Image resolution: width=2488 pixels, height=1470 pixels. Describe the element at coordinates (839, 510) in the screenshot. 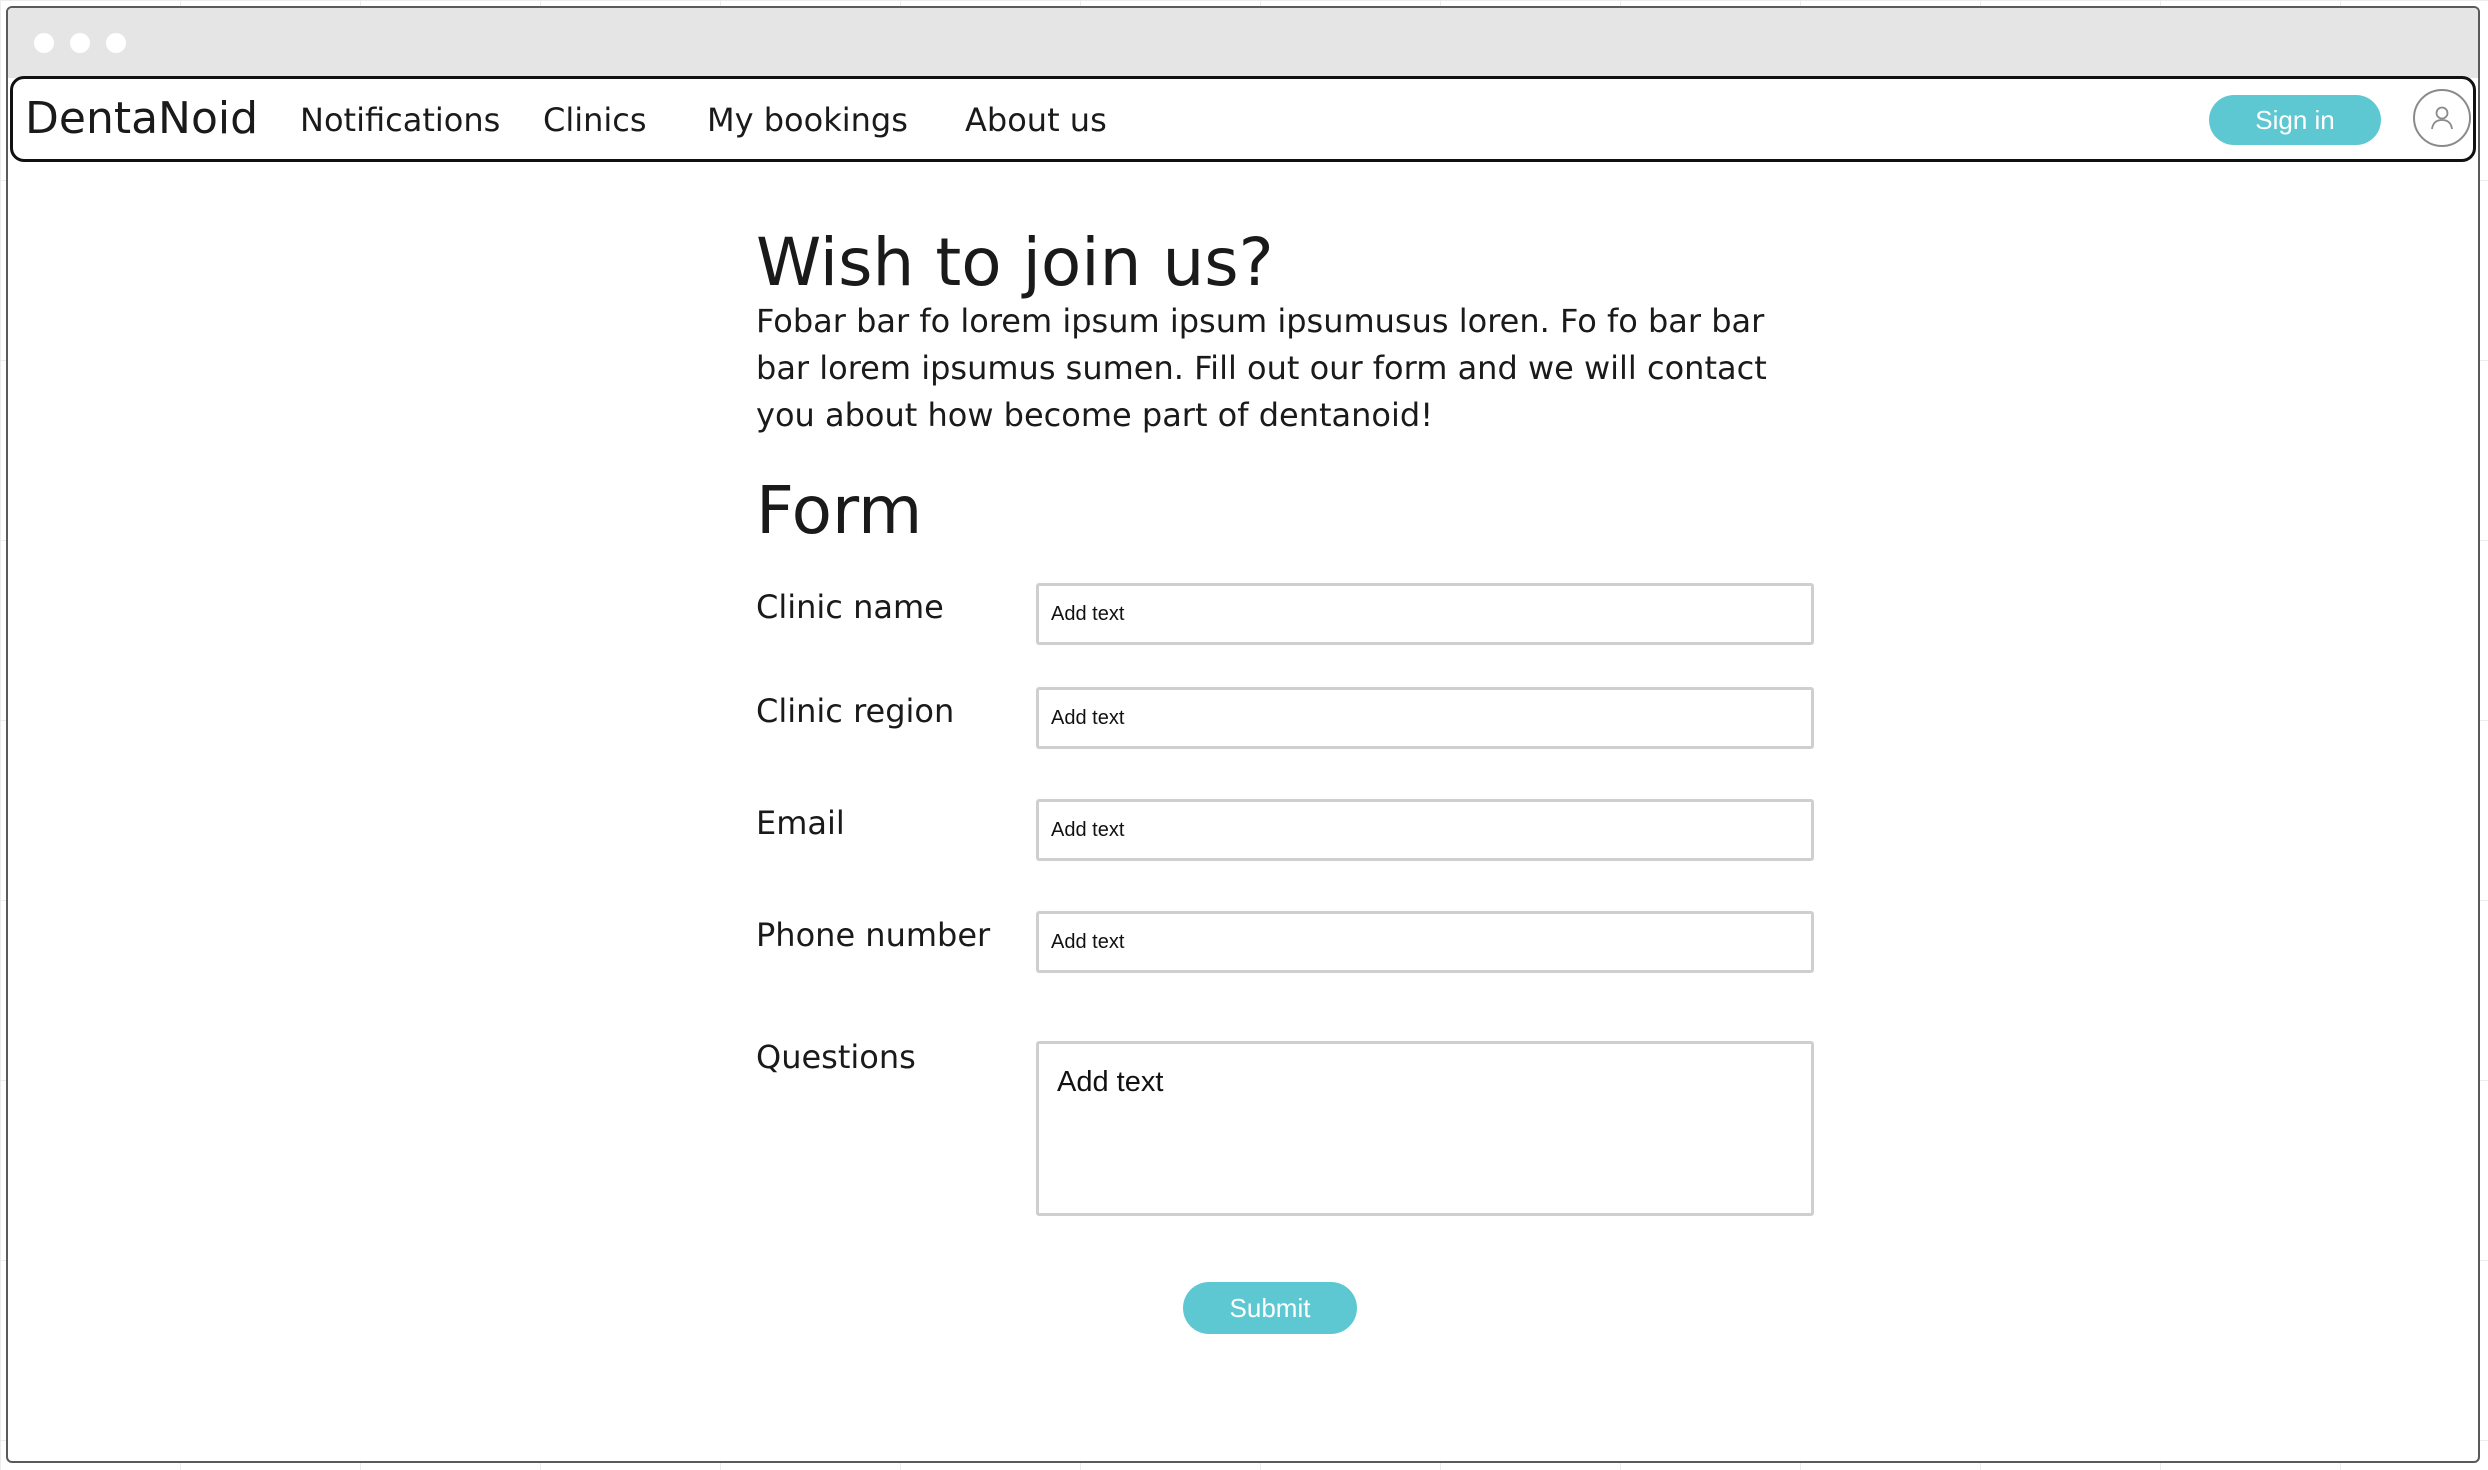

I see `form-title: Form` at that location.